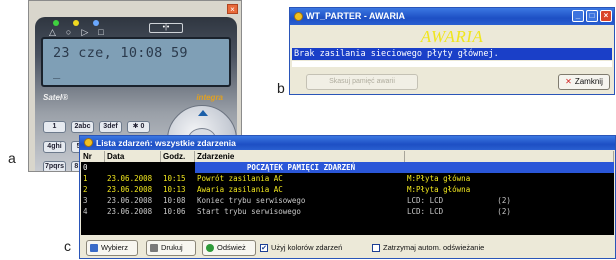 This screenshot has width=616, height=260. Describe the element at coordinates (85, 167) in the screenshot. I see `cell-nr: 0` at that location.